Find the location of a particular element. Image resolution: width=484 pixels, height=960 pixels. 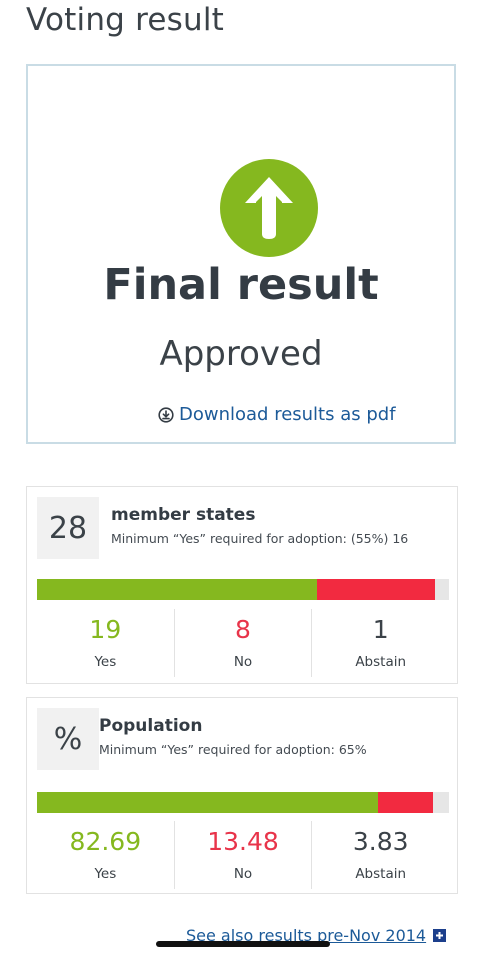

final-result-title: Final result is located at coordinates (241, 285).